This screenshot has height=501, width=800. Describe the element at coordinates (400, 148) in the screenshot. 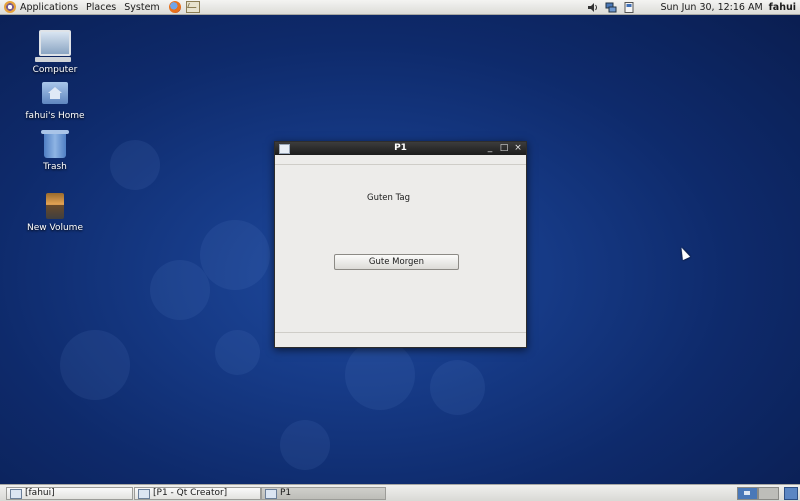

I see `window-titlebar: P1 _ □ ×` at that location.